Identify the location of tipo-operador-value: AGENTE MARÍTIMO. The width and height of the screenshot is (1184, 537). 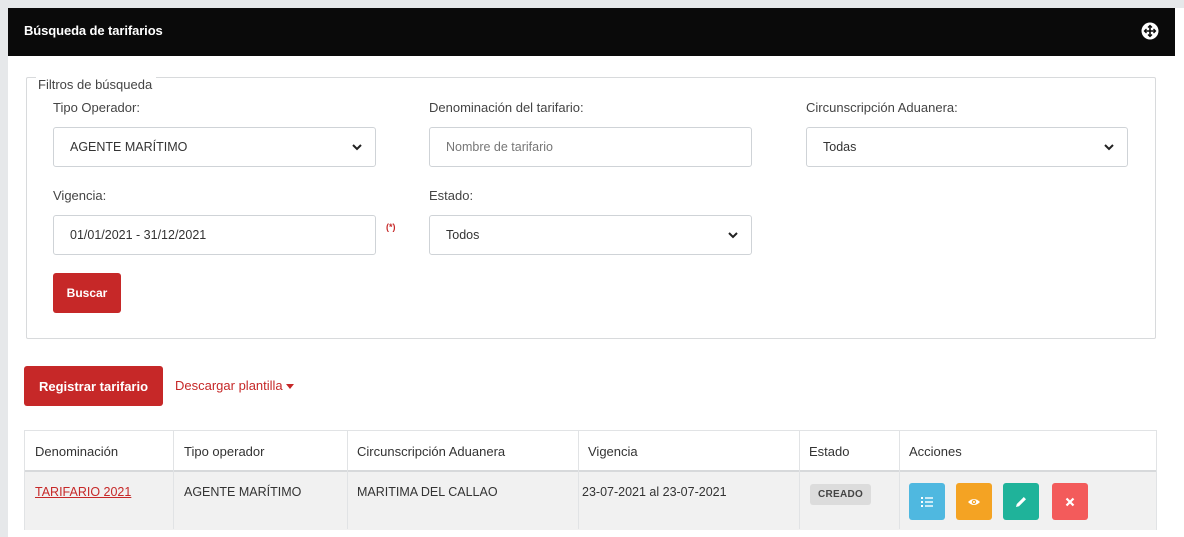
(129, 147).